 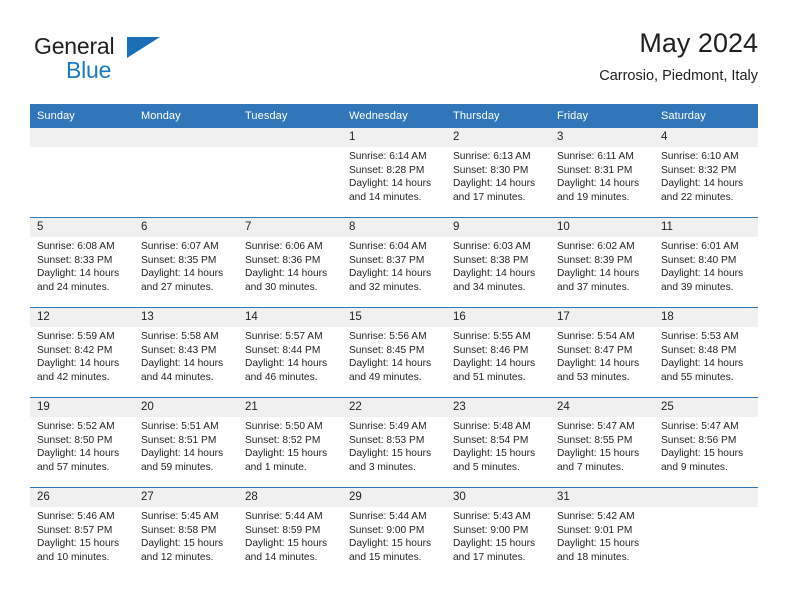 I want to click on weekday-header-friday: Friday, so click(x=602, y=116).